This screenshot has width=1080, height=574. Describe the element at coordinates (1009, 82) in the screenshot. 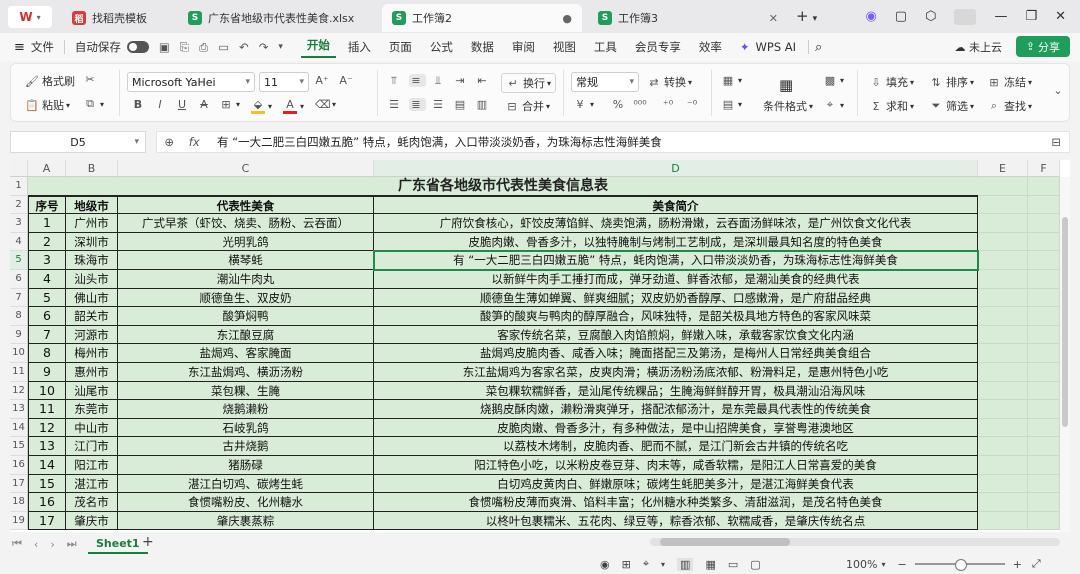

I see `freeze-button: ⊞ 冻结 ▾` at that location.